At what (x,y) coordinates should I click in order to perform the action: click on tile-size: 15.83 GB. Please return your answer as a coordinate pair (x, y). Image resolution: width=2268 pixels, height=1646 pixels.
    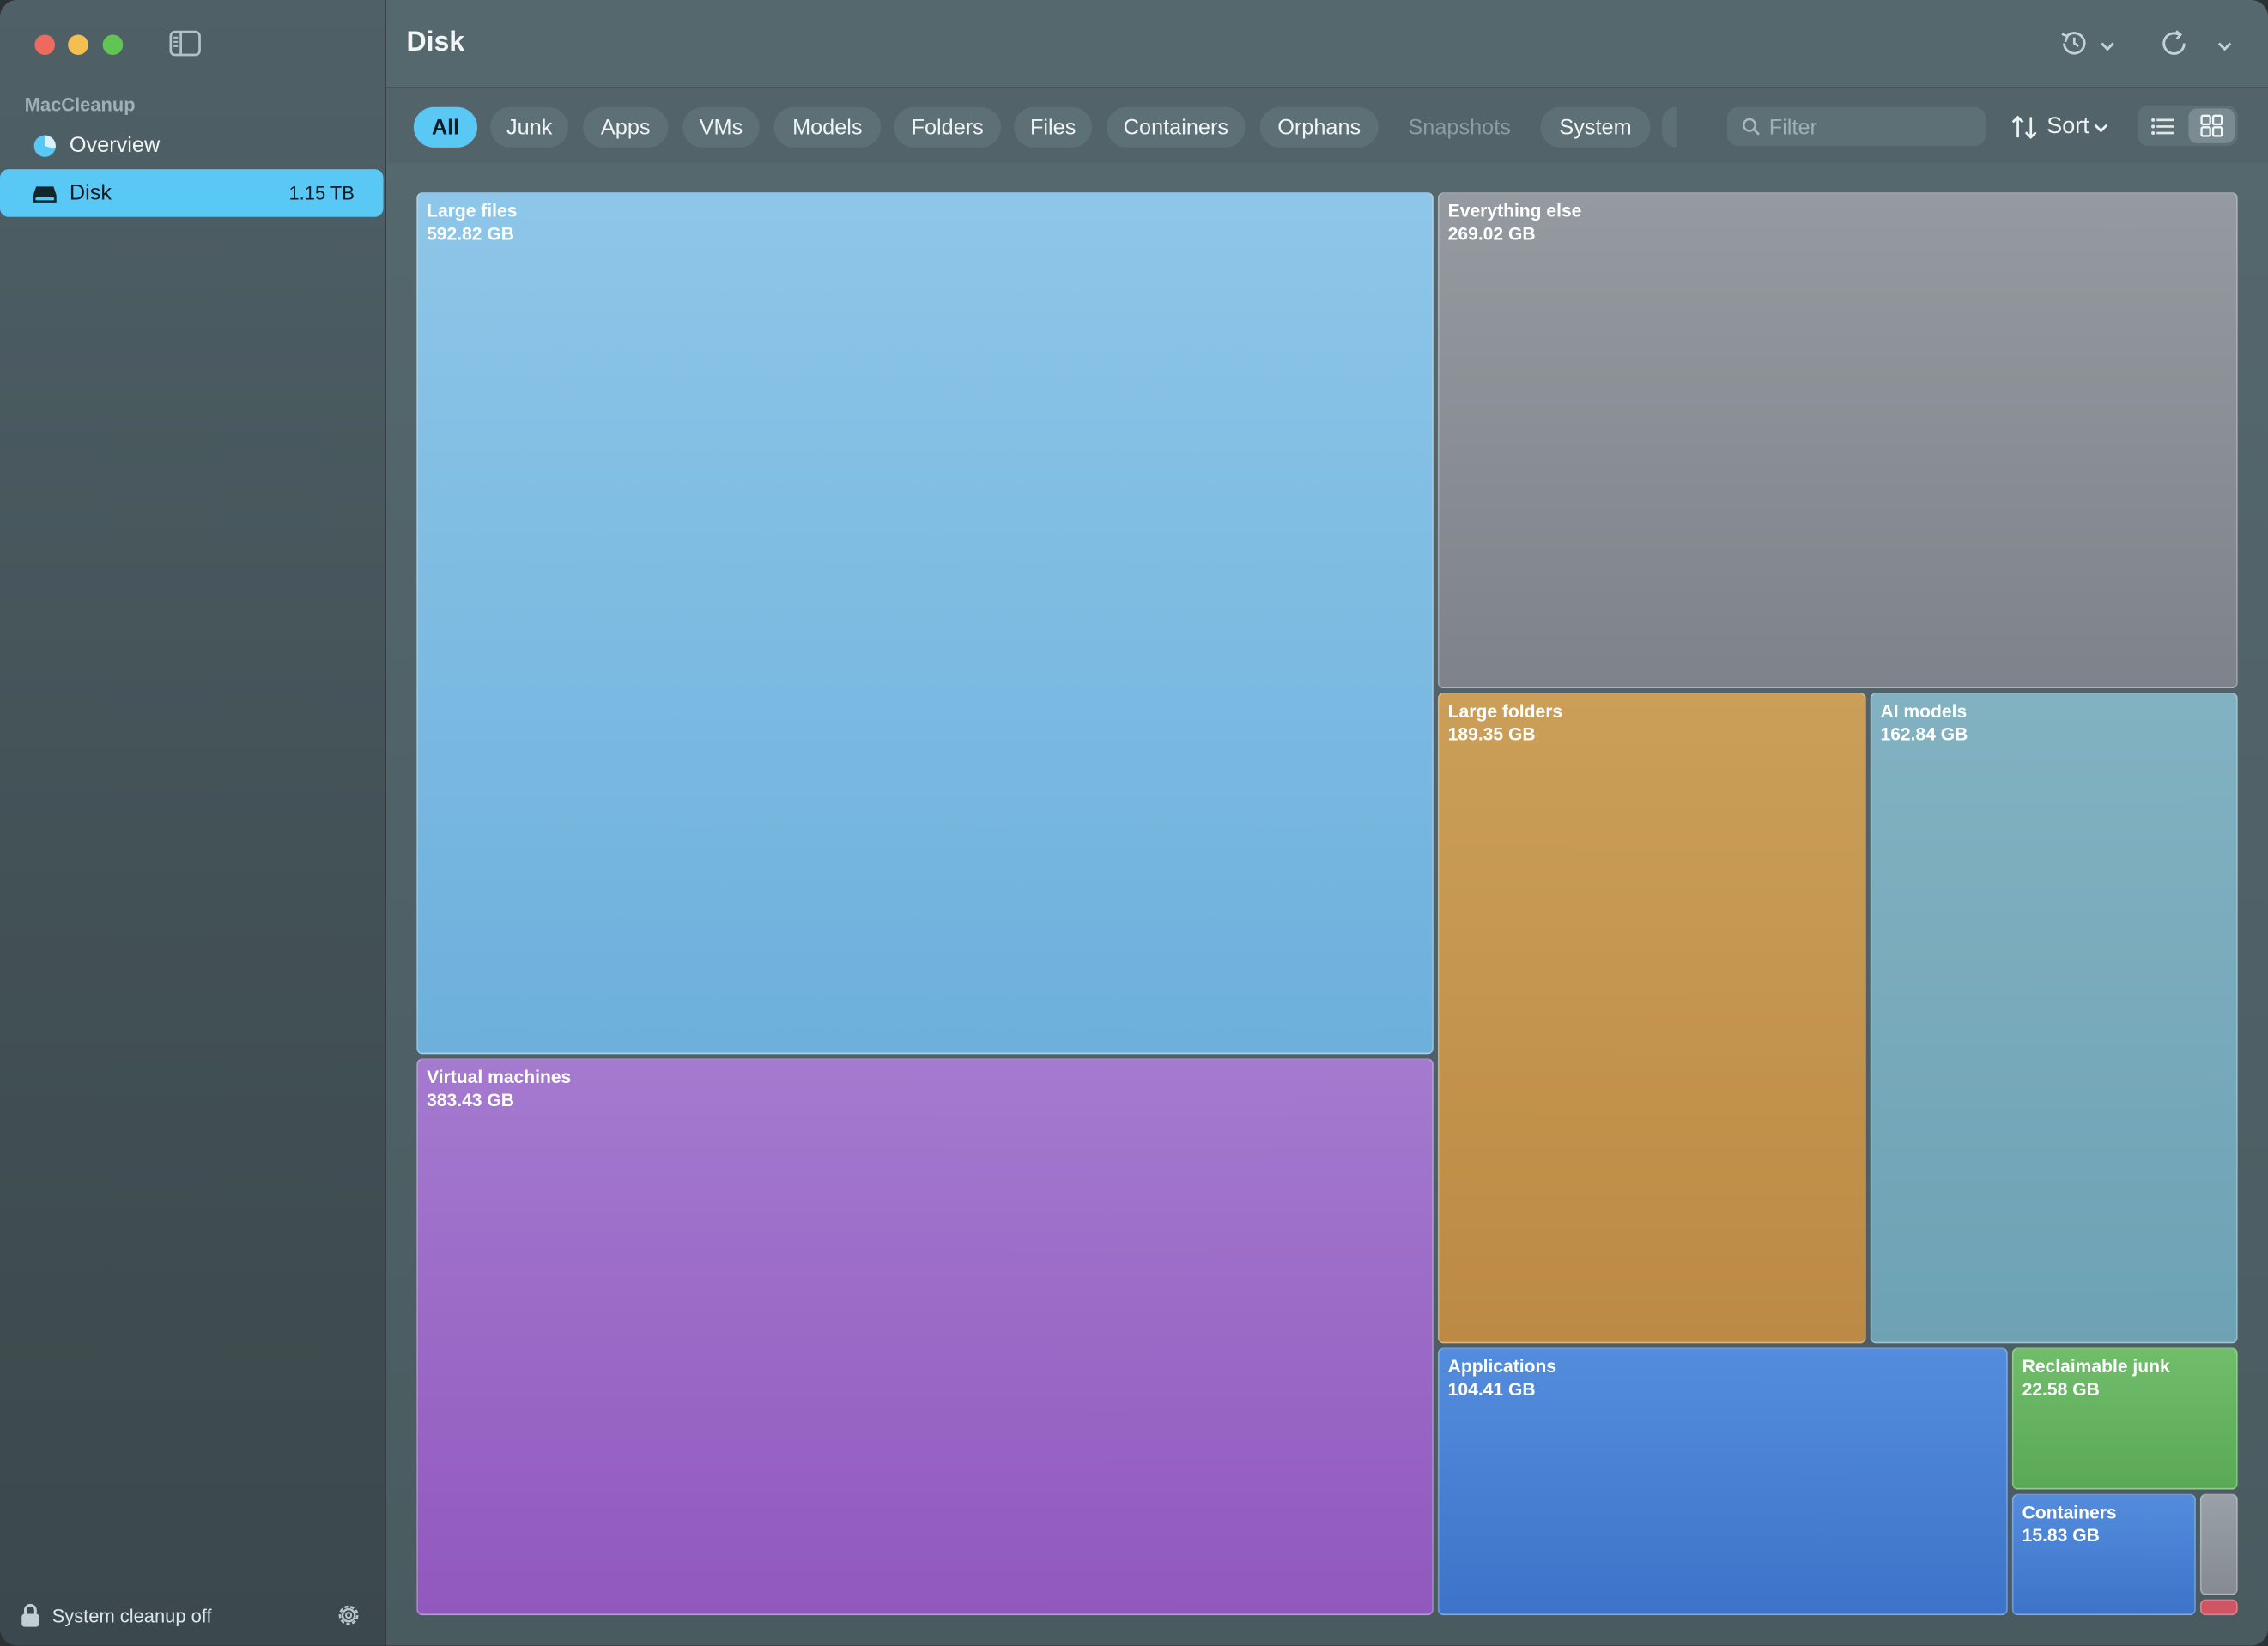
    Looking at the image, I should click on (2061, 1535).